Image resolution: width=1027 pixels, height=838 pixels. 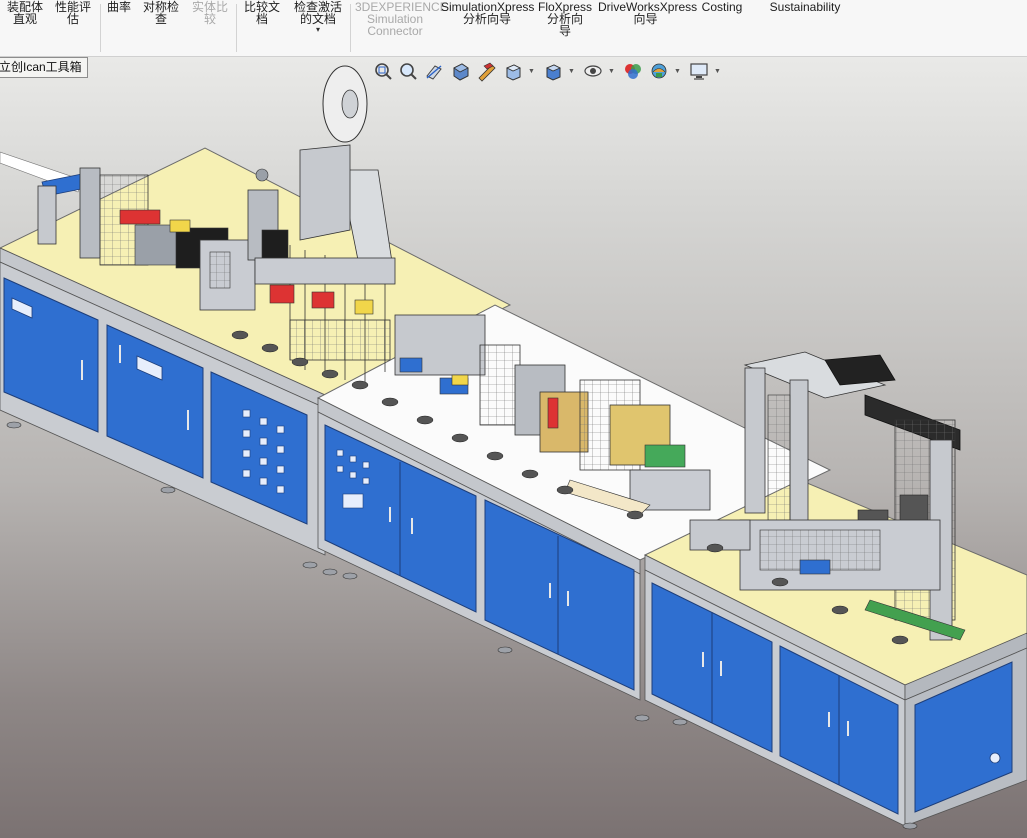 What do you see at coordinates (593, 71) in the screenshot?
I see `hide-show-items-icon` at bounding box center [593, 71].